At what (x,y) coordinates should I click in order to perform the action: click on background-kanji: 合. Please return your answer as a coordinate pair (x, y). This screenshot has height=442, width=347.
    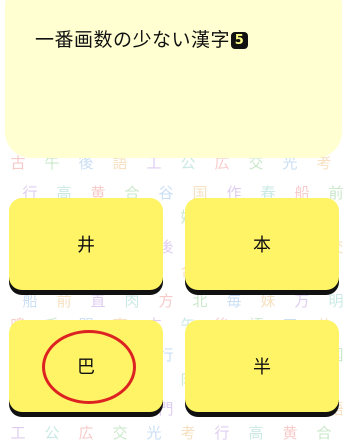
    Looking at the image, I should click on (324, 433).